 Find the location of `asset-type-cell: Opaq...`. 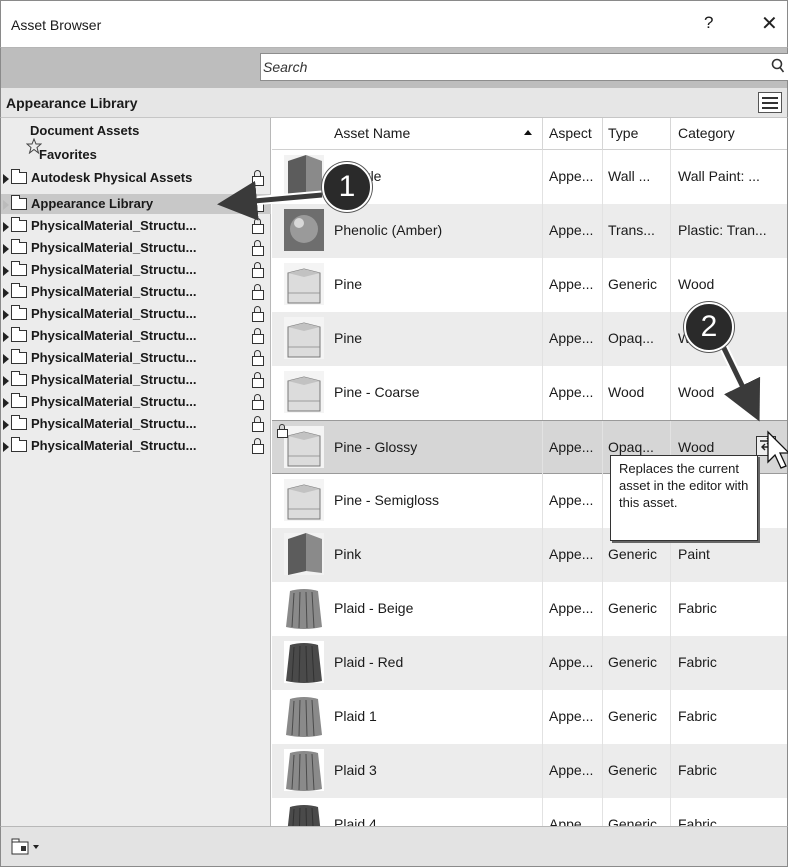

asset-type-cell: Opaq... is located at coordinates (631, 447).